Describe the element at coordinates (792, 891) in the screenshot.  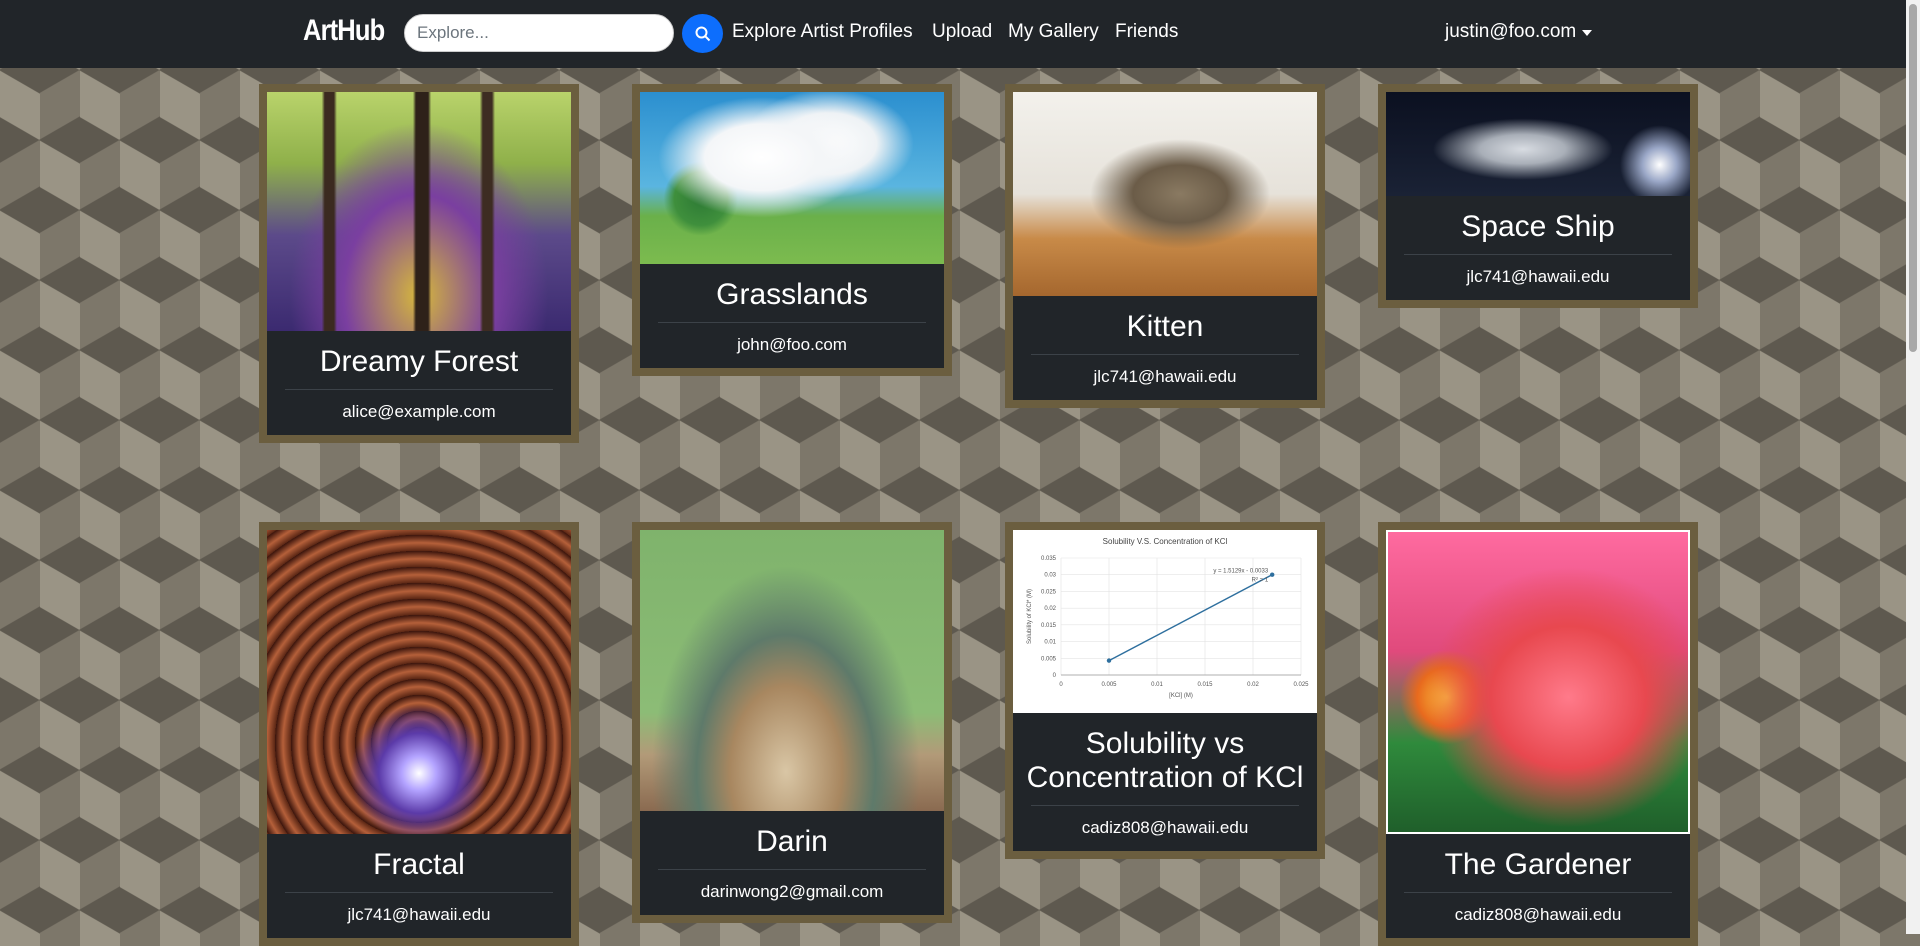
I see `artwork-owner: darinwong2@gmail.com` at that location.